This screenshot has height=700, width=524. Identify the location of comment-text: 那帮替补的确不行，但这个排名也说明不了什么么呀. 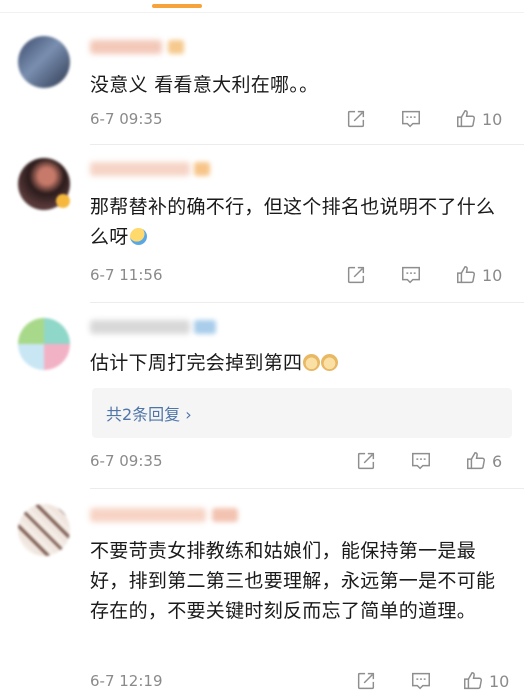
(300, 222).